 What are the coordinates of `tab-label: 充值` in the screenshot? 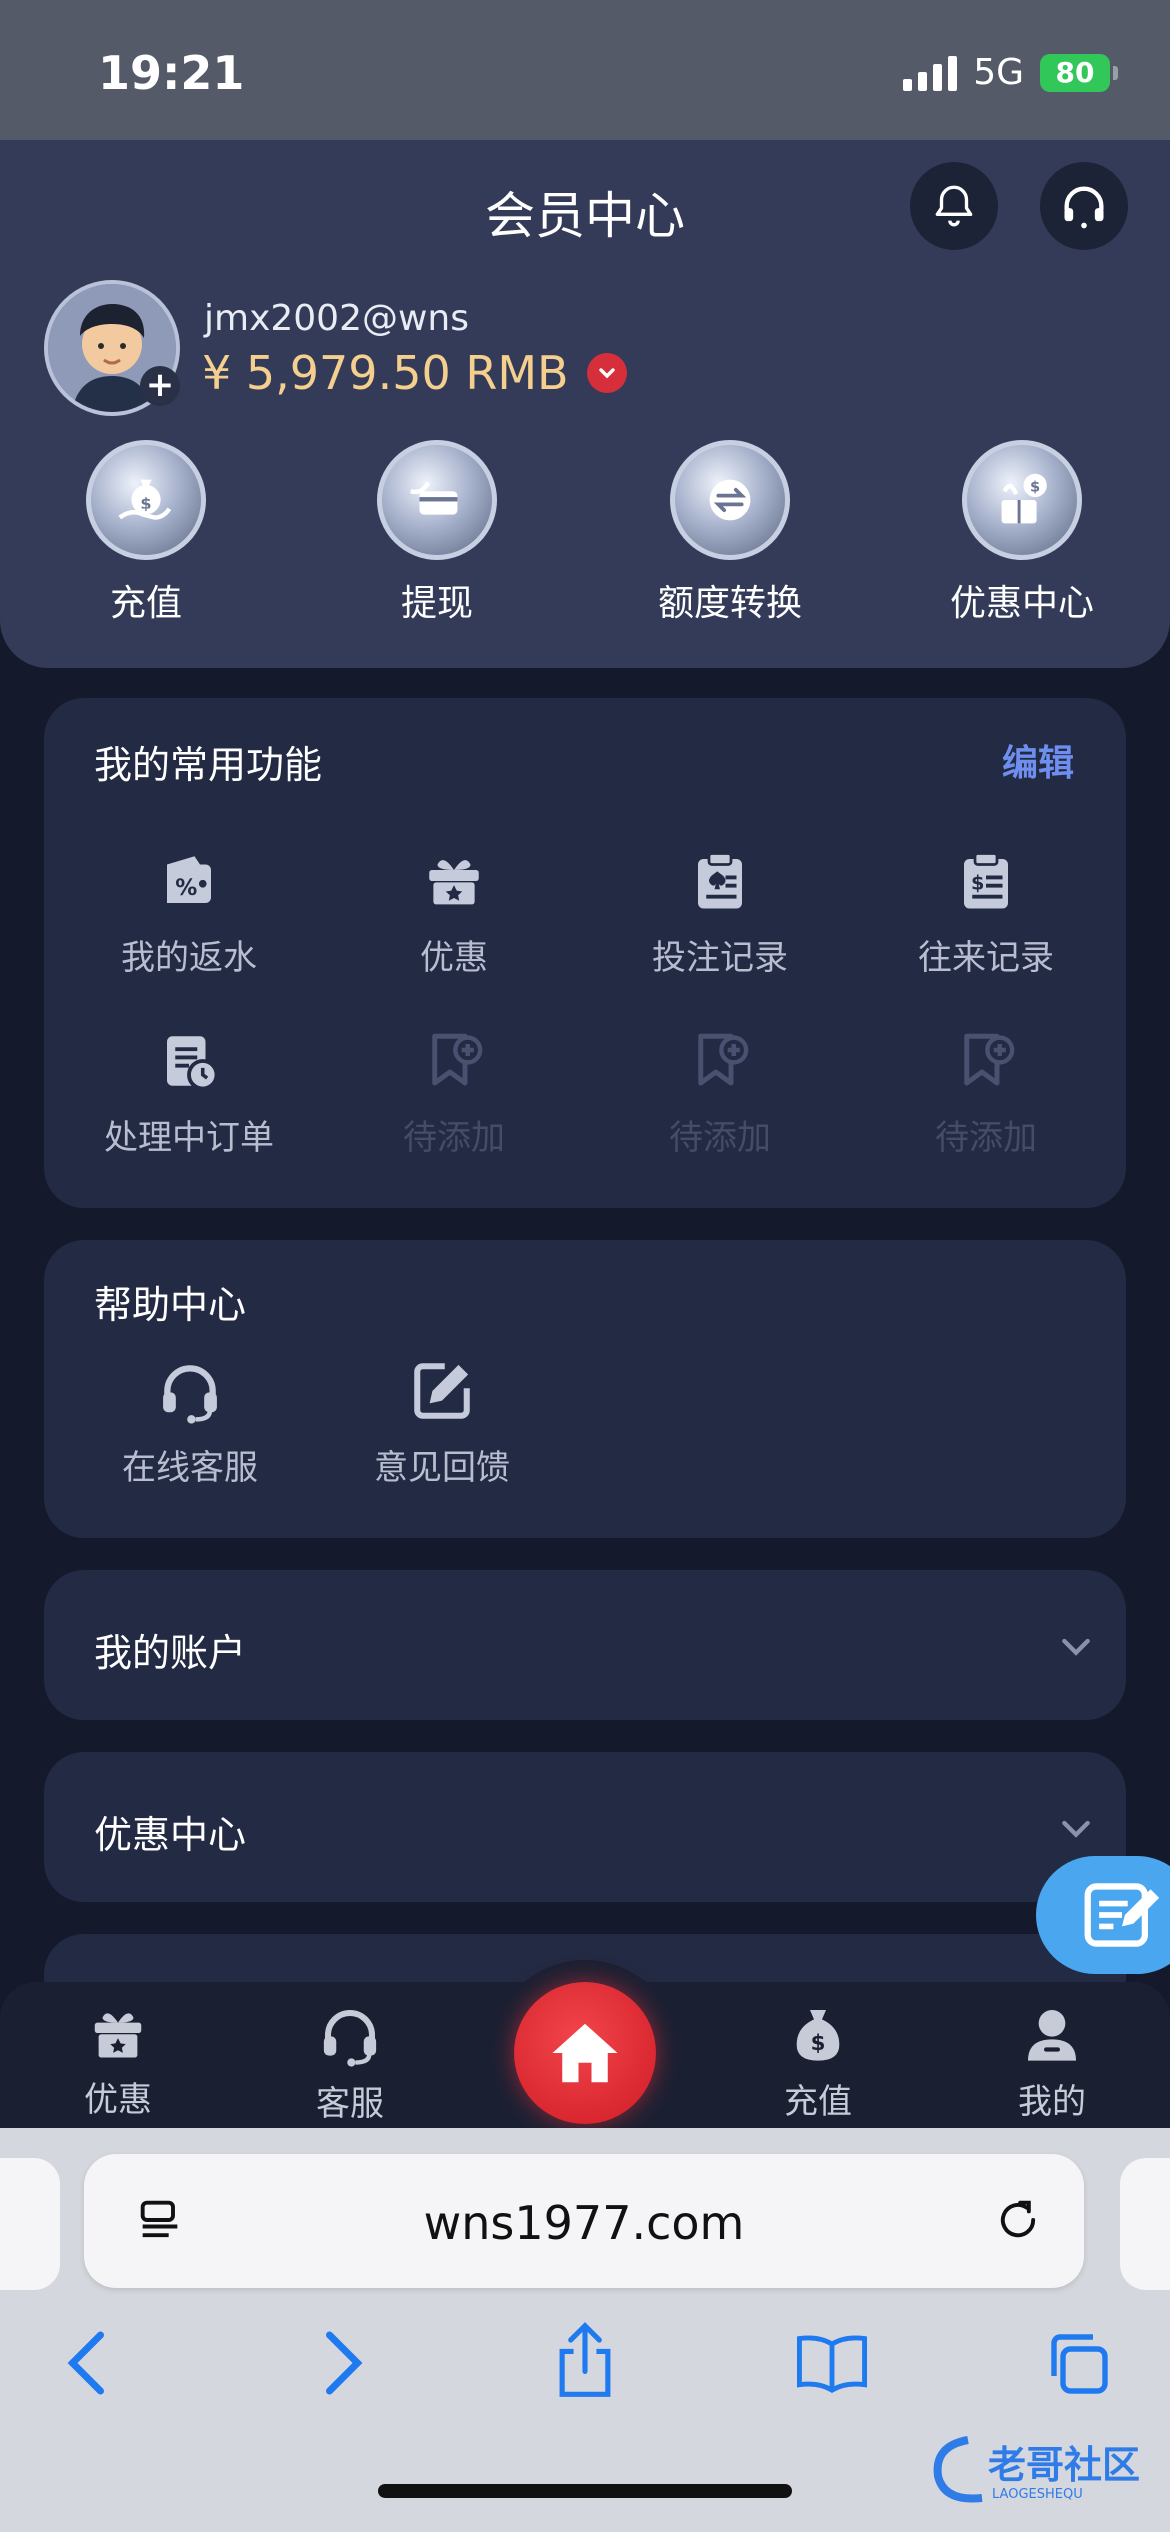 It's located at (818, 2102).